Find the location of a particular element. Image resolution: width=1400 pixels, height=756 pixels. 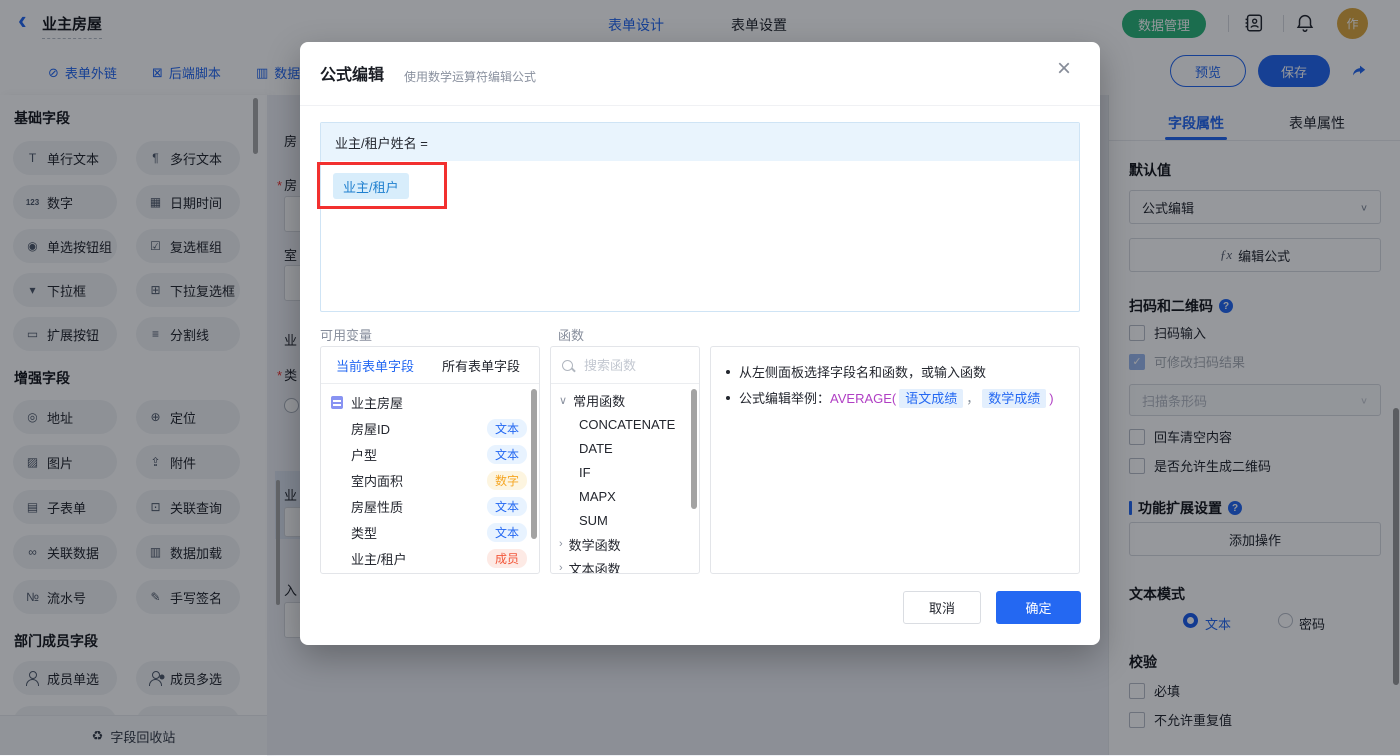

group-label: 常用函数 is located at coordinates (599, 401).